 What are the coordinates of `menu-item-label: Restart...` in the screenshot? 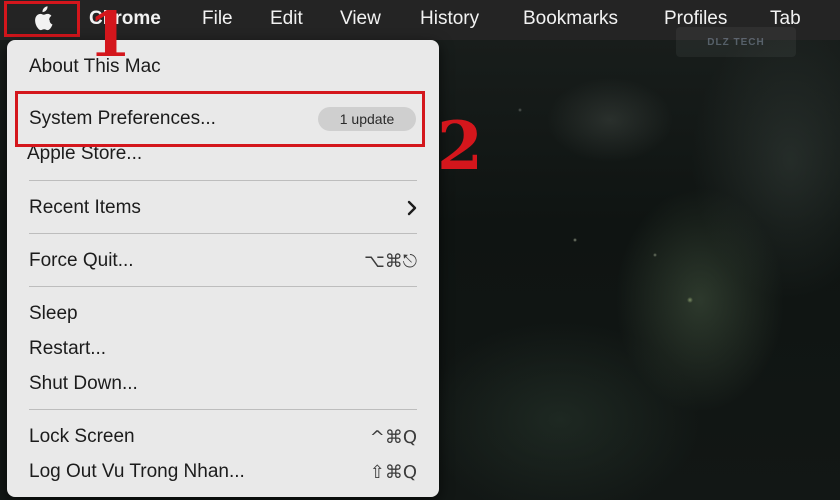 It's located at (68, 348).